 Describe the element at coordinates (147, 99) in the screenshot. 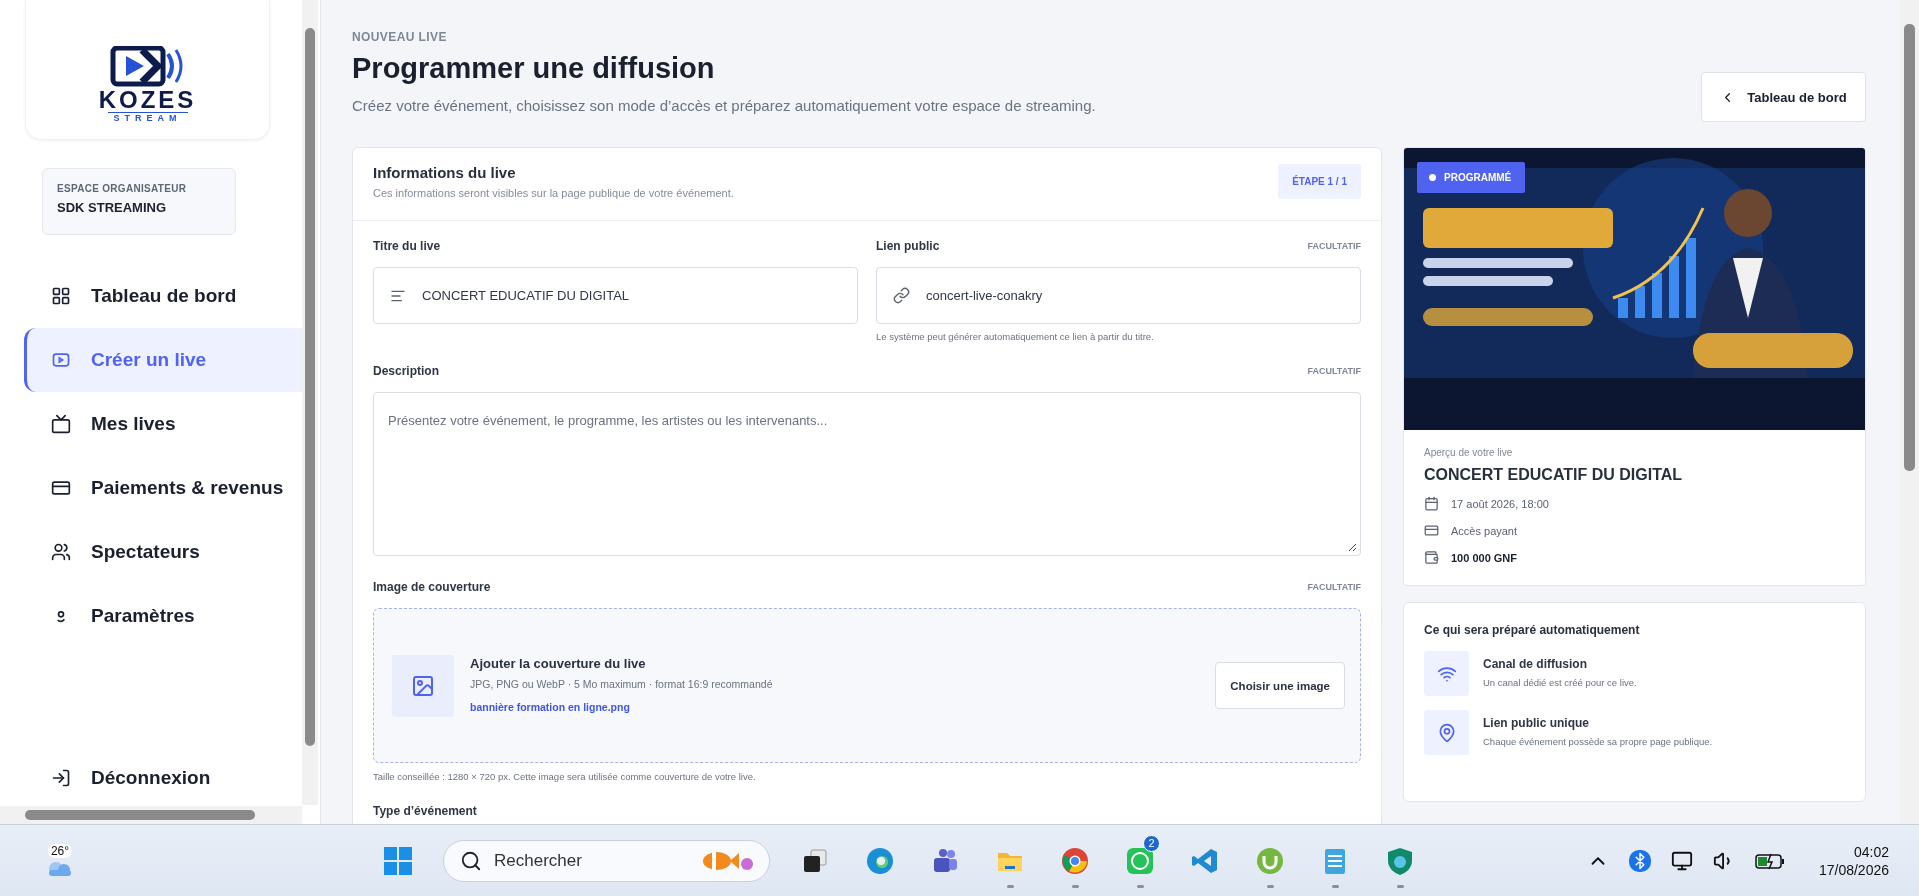

I see `logo-name: KOZES` at that location.